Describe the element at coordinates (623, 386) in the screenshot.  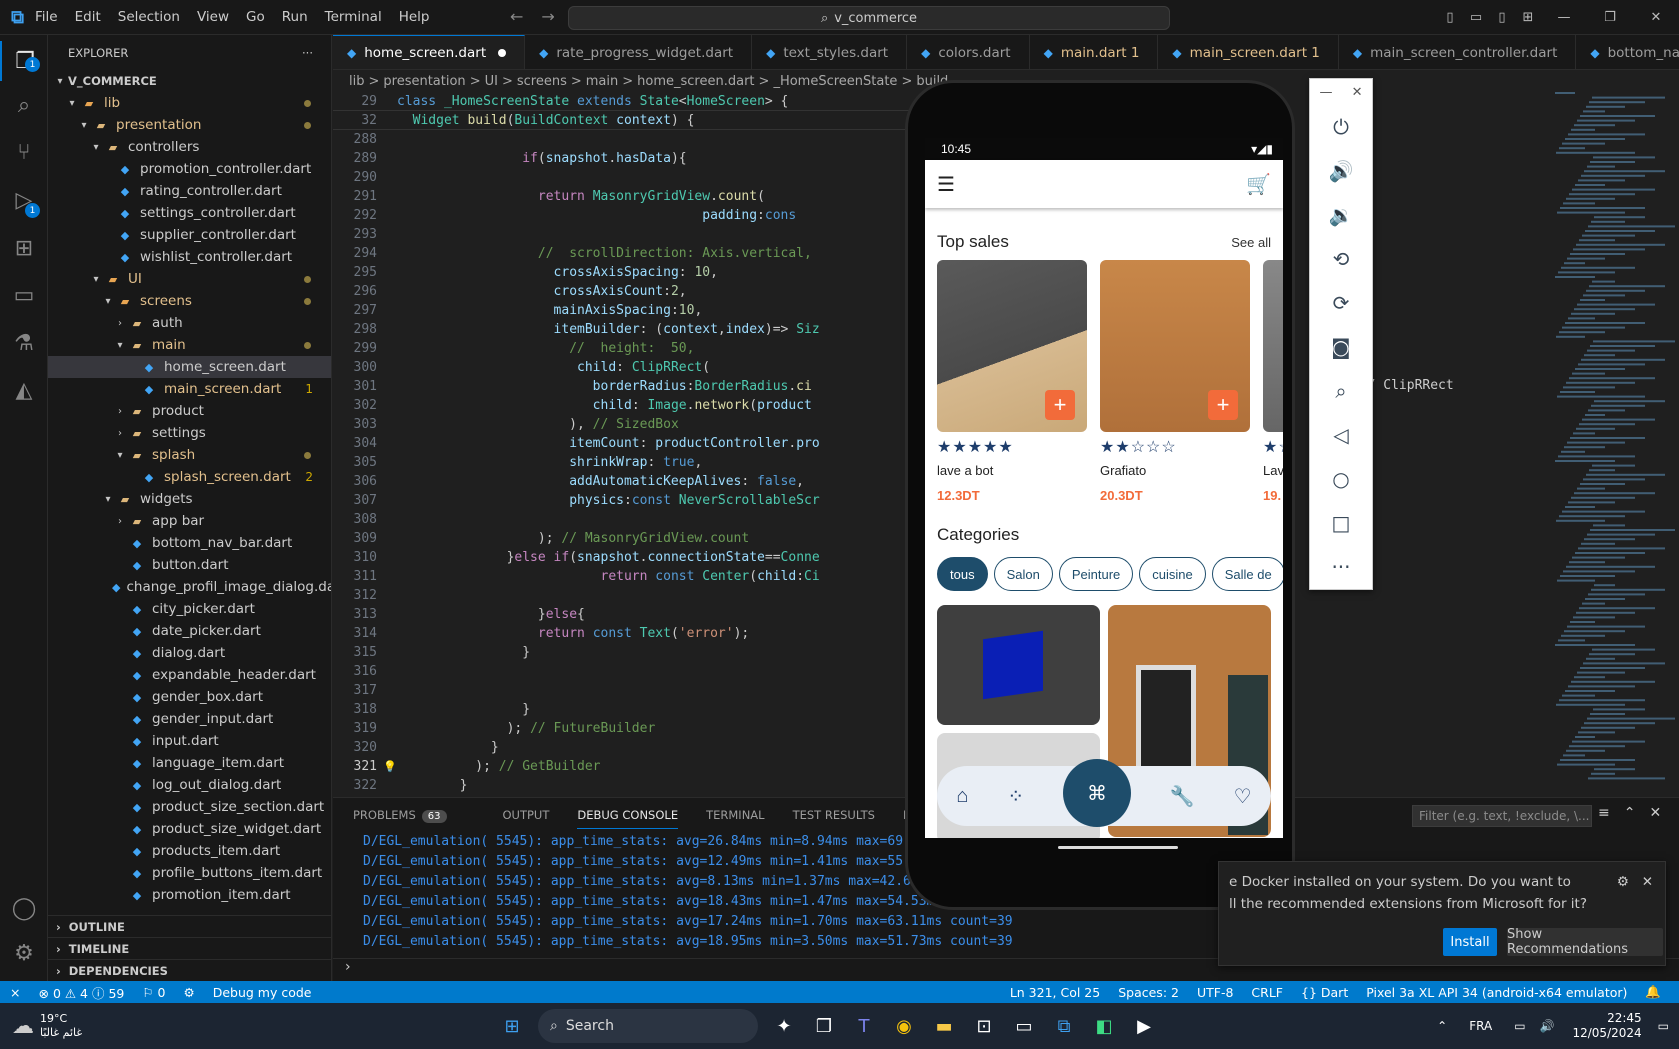
I see `code-line: 301 borderRadius:BorderRadius.ci` at that location.